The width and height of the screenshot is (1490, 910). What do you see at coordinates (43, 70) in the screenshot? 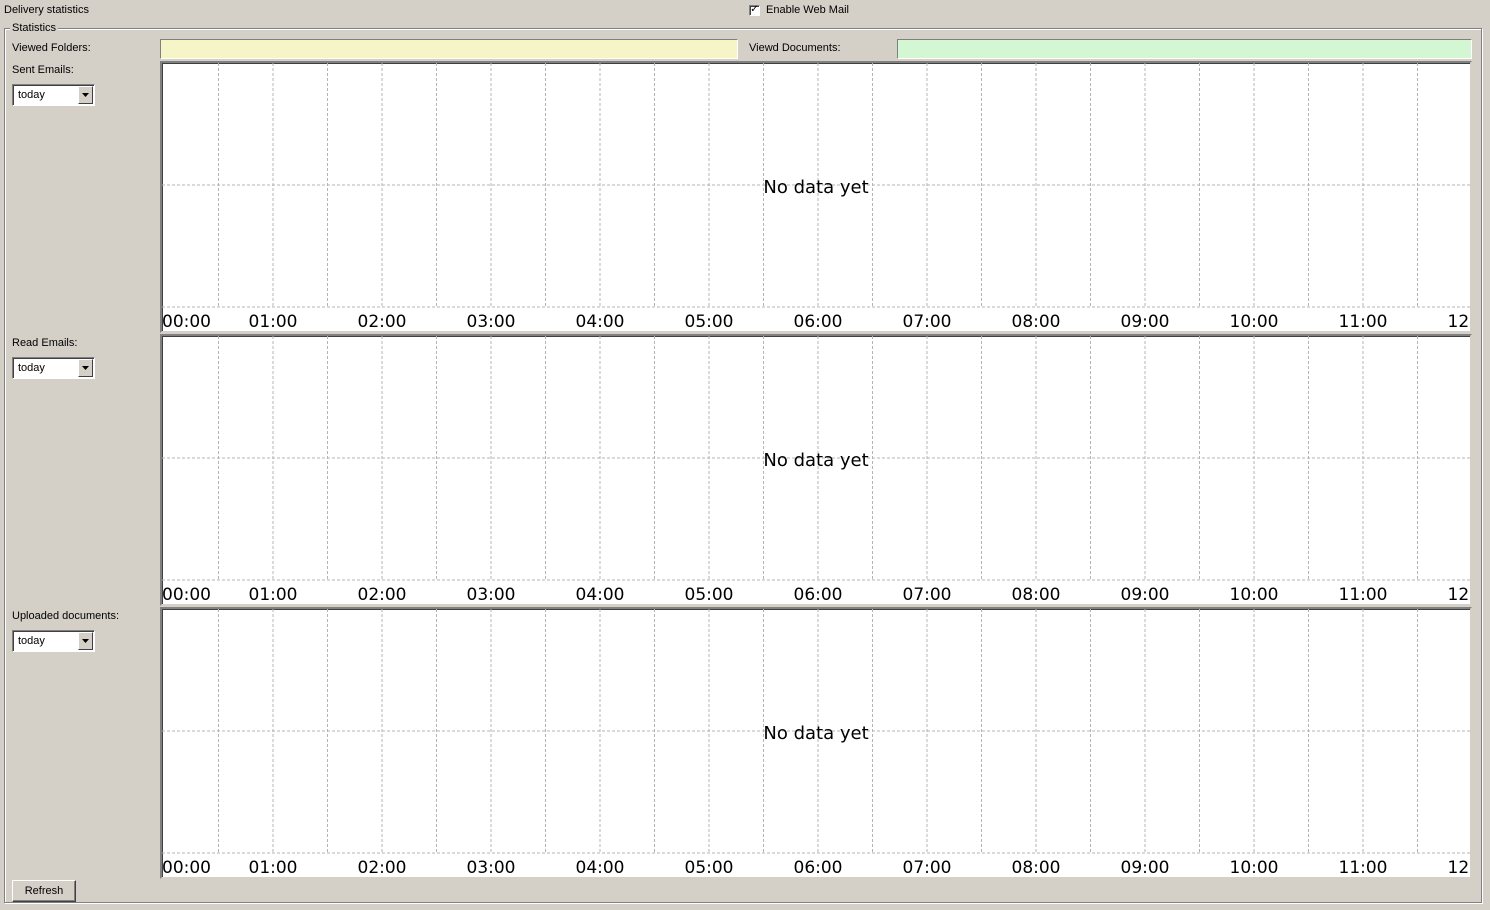
I see `sent-emails-label: Sent Emails:` at bounding box center [43, 70].